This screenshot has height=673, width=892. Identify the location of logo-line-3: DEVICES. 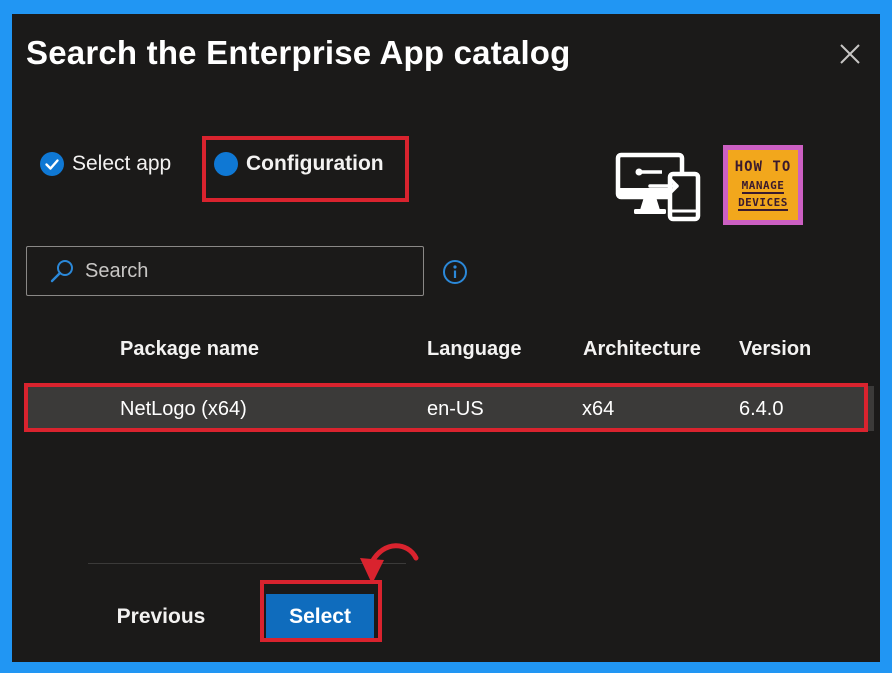
(763, 203).